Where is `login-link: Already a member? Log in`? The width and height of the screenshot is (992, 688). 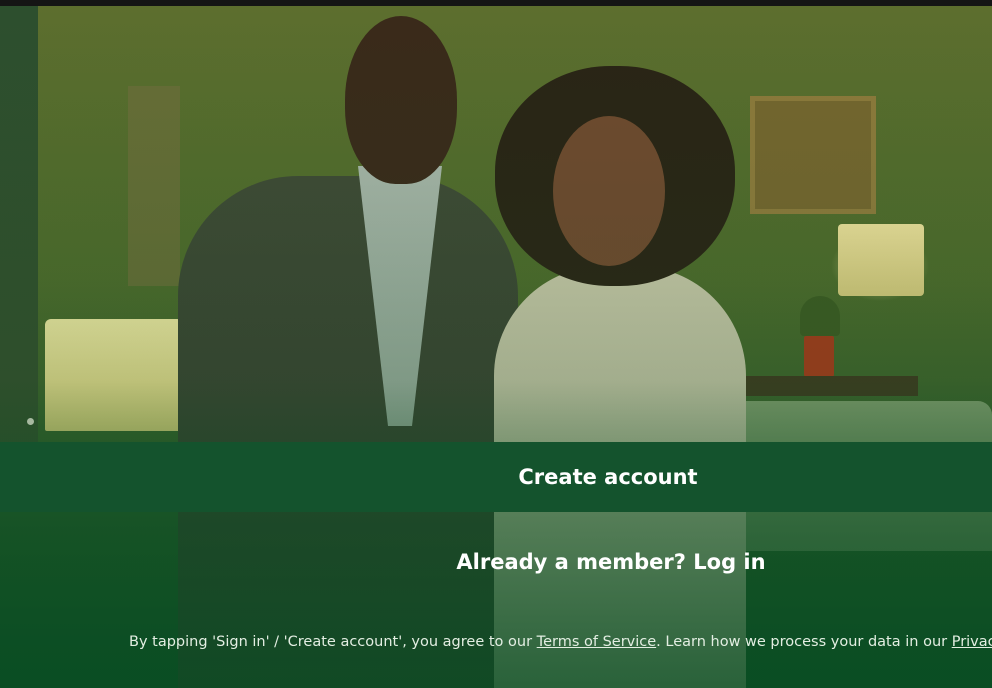
login-link: Already a member? Log in is located at coordinates (496, 562).